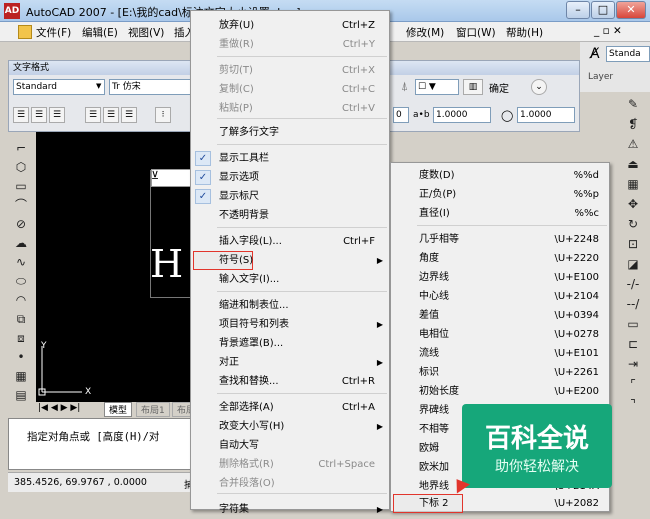 The height and width of the screenshot is (519, 650). I want to click on text-style-select: Standard, so click(59, 87).